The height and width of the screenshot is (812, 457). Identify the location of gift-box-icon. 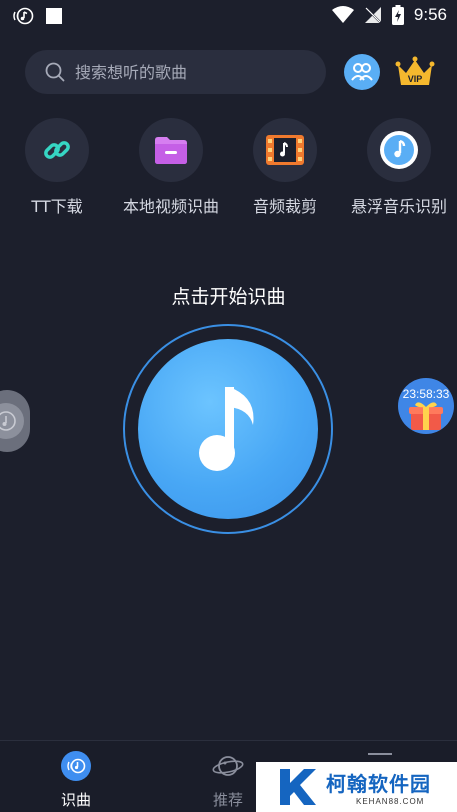
(426, 416).